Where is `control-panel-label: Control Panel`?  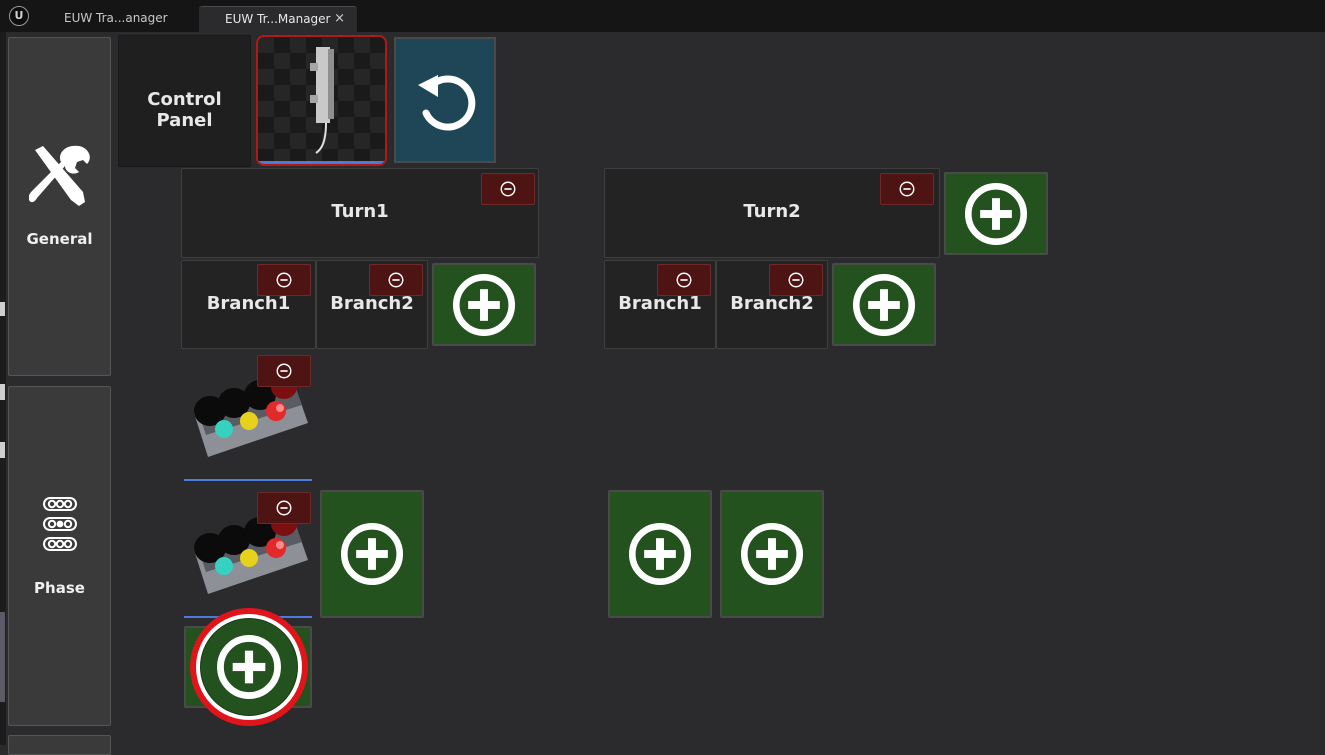 control-panel-label: Control Panel is located at coordinates (184, 110).